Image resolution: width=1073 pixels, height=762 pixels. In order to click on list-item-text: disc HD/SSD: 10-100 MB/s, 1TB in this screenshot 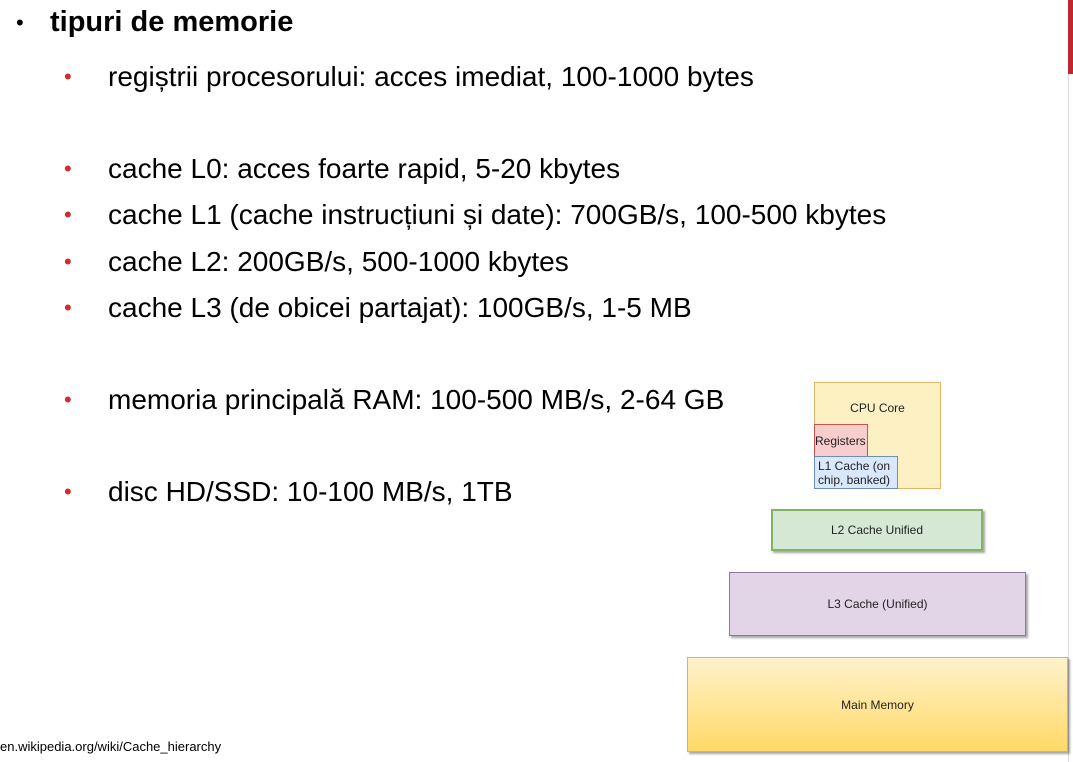, I will do `click(310, 491)`.